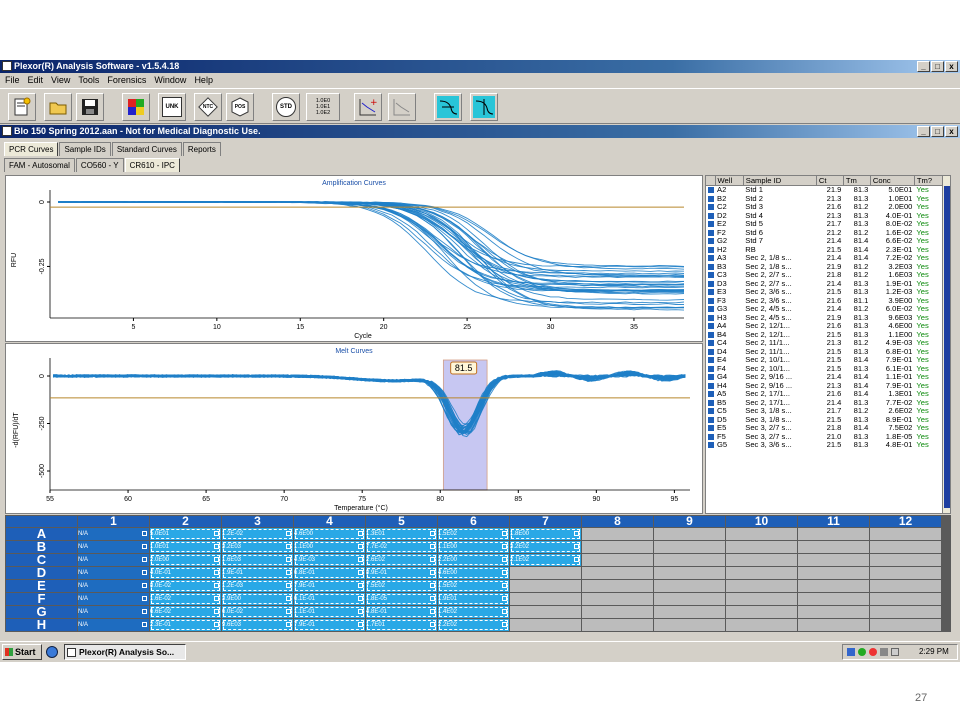 The height and width of the screenshot is (720, 960). Describe the element at coordinates (152, 165) in the screenshot. I see `tab-cr610-ipc: CR610 - IPC` at that location.